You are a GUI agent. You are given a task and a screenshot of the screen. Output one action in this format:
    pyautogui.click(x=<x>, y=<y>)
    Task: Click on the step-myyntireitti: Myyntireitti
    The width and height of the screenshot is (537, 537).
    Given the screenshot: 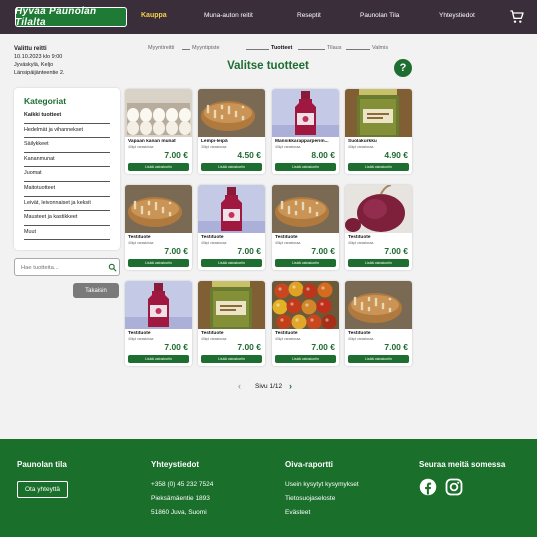 What is the action you would take?
    pyautogui.click(x=161, y=48)
    